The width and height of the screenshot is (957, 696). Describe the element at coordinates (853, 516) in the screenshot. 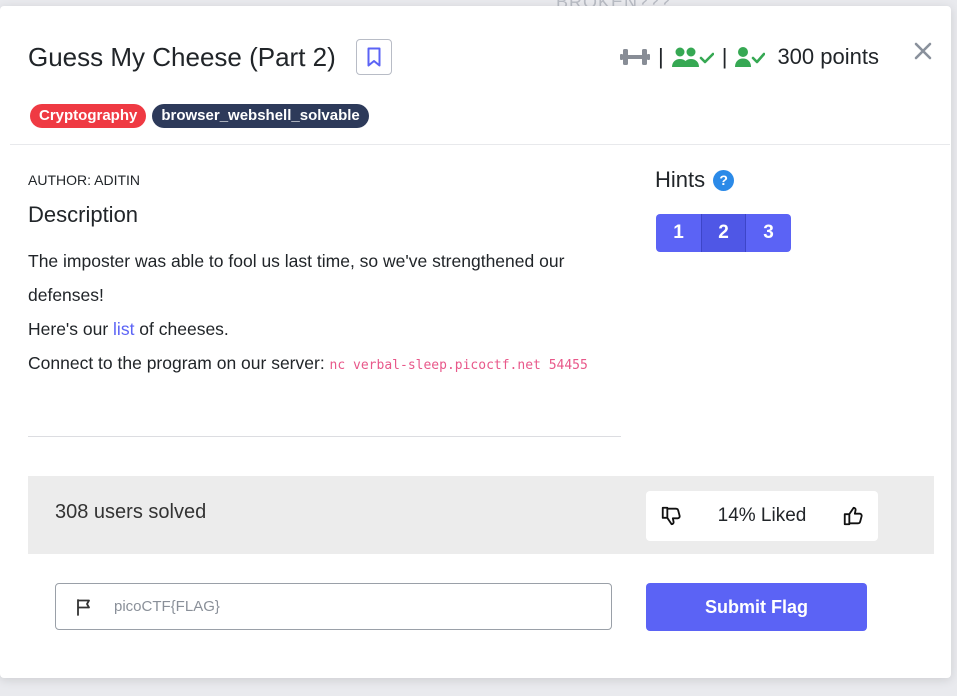

I see `thumbs-up-icon` at that location.